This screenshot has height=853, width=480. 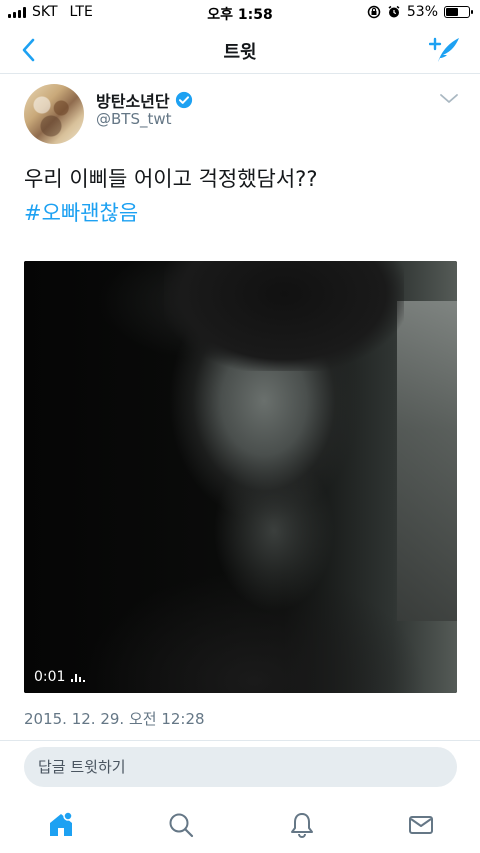 I want to click on video-subject-hair, so click(x=284, y=316).